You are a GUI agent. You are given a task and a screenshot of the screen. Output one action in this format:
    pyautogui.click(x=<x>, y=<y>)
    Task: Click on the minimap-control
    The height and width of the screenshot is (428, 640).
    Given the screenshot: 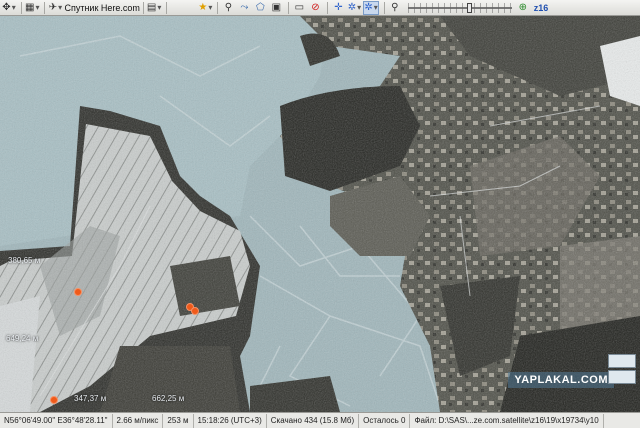 What is the action you would take?
    pyautogui.click(x=622, y=373)
    